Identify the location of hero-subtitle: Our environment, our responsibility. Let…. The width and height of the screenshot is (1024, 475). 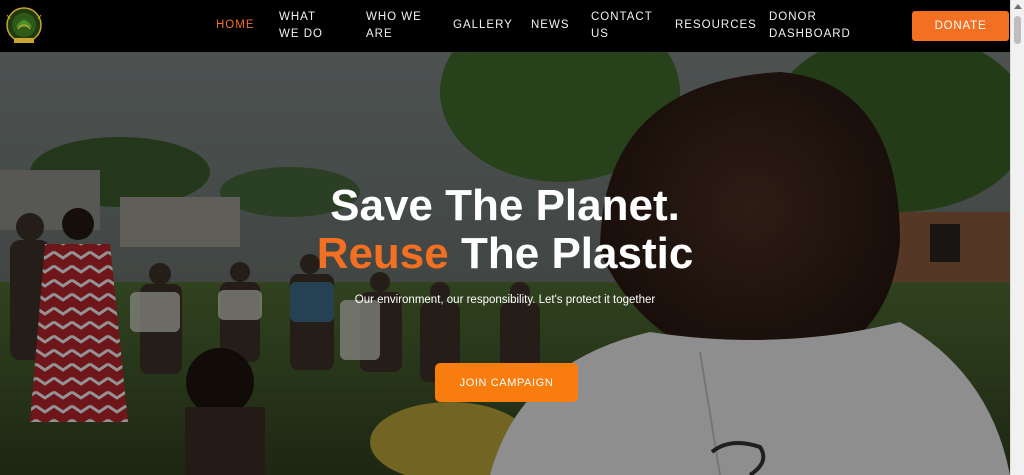
(505, 300).